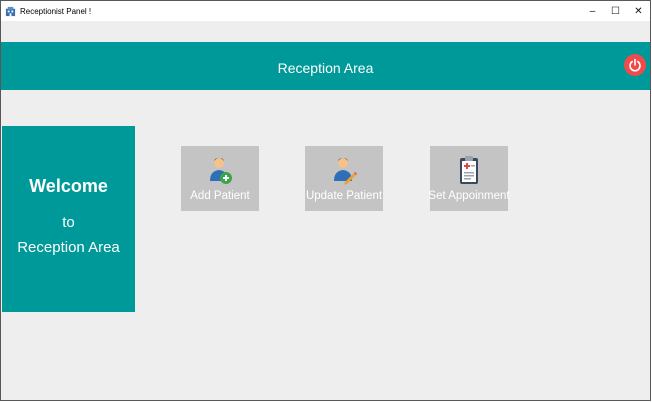  I want to click on title-bar: Receptionist Panel ! – ☐ ✕, so click(325, 11).